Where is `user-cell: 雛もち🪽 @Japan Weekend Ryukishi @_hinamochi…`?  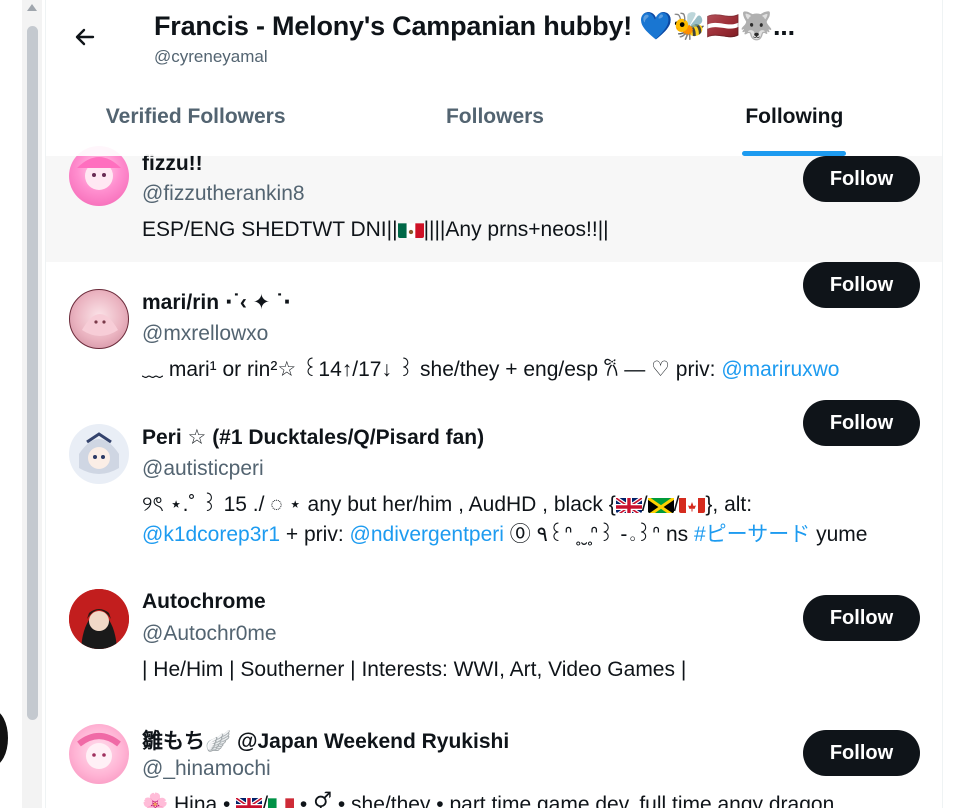
user-cell: 雛もち🪽 @Japan Weekend Ryukishi @_hinamochi… is located at coordinates (494, 752).